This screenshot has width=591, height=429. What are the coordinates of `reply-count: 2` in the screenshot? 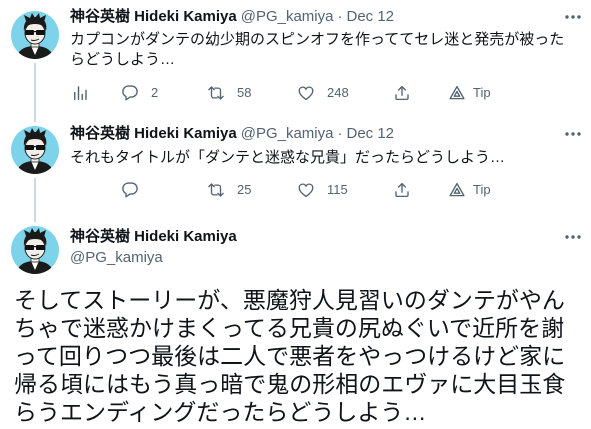 It's located at (155, 92).